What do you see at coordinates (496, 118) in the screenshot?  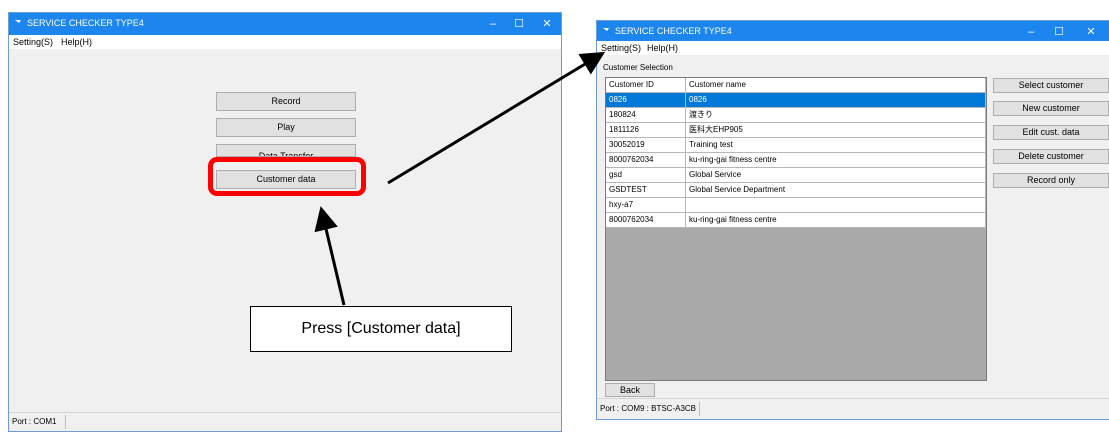 I see `arrow-to-window` at bounding box center [496, 118].